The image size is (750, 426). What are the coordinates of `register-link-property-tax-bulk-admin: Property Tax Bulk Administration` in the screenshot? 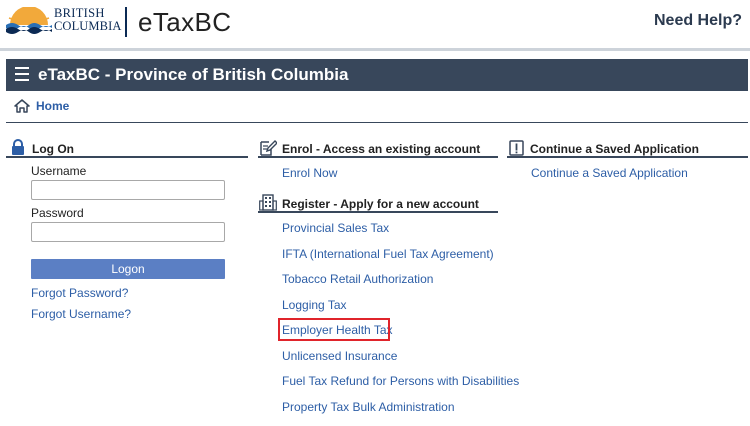 It's located at (368, 407).